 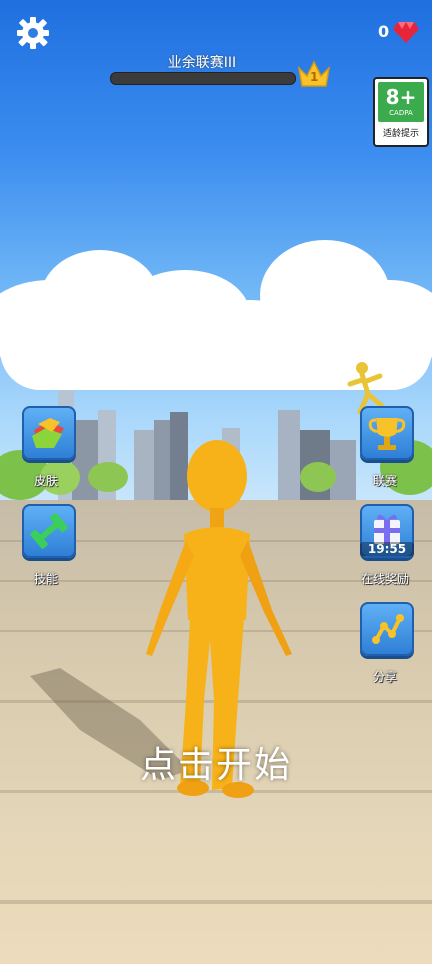 I want to click on league-title: 业余联赛III, so click(x=202, y=63).